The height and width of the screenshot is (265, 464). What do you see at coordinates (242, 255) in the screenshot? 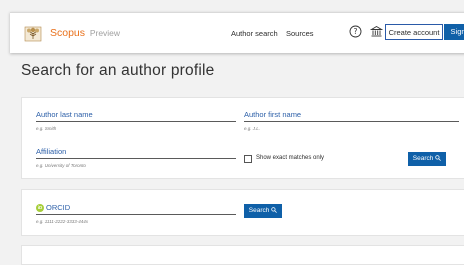
I see `additional-card` at bounding box center [242, 255].